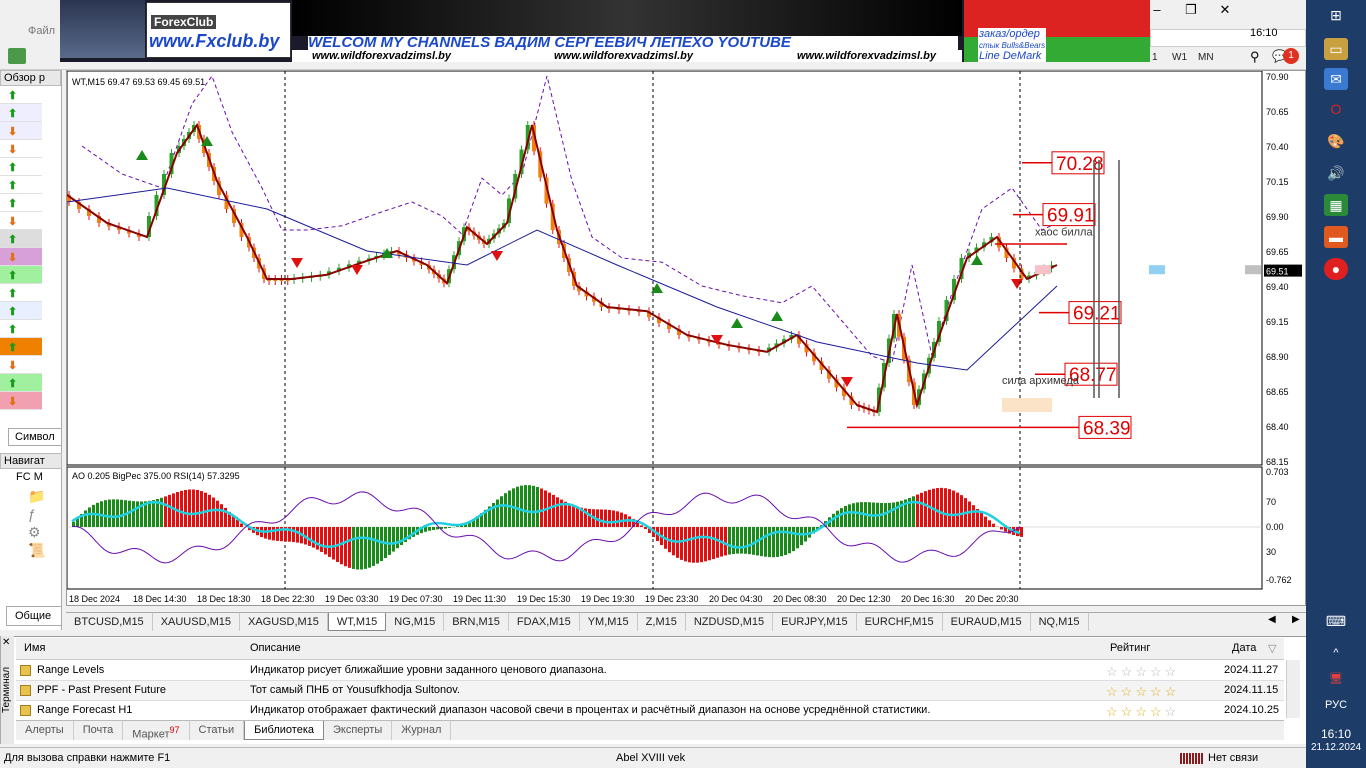  I want to click on windows-start-icon: ⊞, so click(1336, 15).